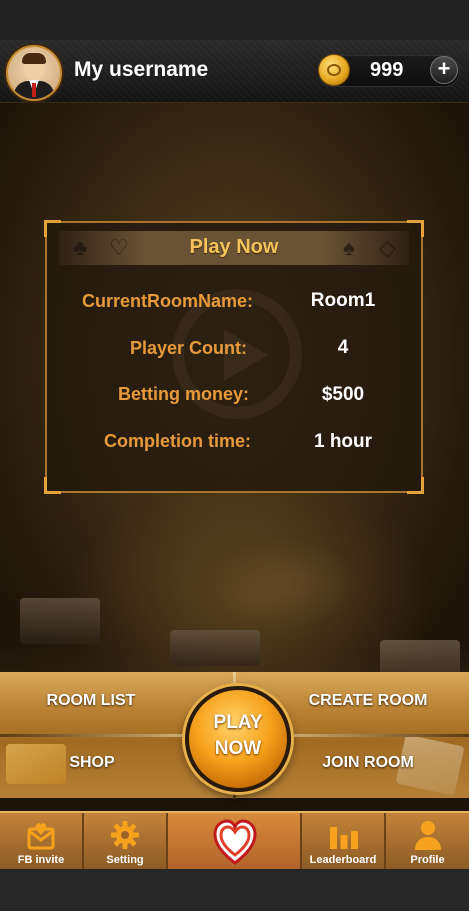 This screenshot has height=911, width=469. I want to click on dialog-title: Play Now, so click(234, 247).